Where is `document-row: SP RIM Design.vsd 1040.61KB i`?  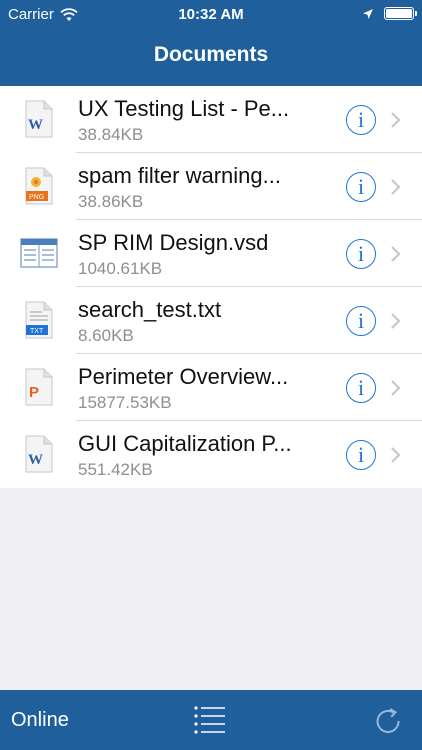 document-row: SP RIM Design.vsd 1040.61KB i is located at coordinates (211, 253).